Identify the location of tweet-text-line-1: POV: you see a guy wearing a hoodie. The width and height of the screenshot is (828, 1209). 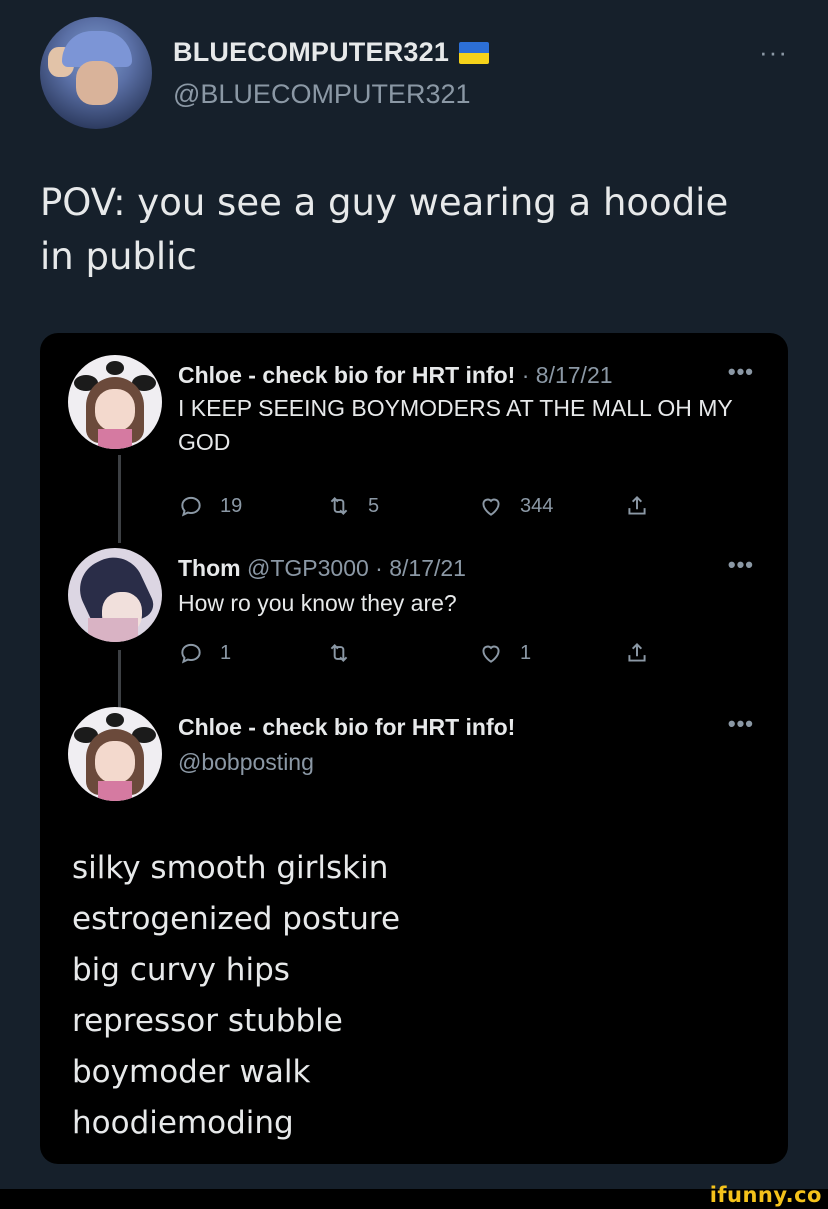
(384, 202).